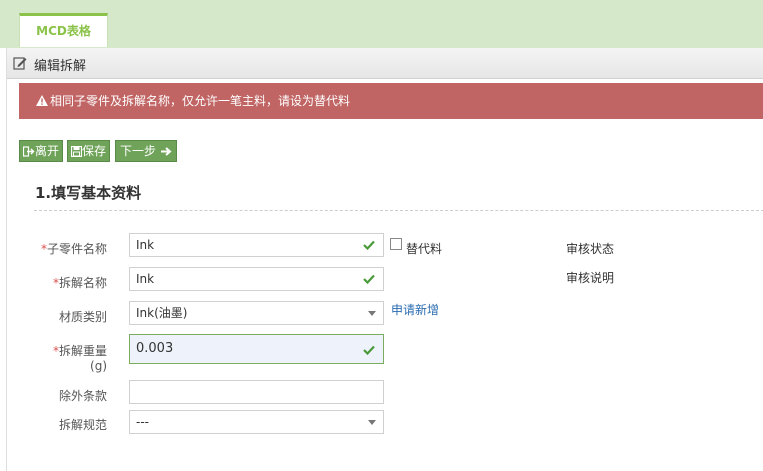  Describe the element at coordinates (398, 210) in the screenshot. I see `section-divider` at that location.